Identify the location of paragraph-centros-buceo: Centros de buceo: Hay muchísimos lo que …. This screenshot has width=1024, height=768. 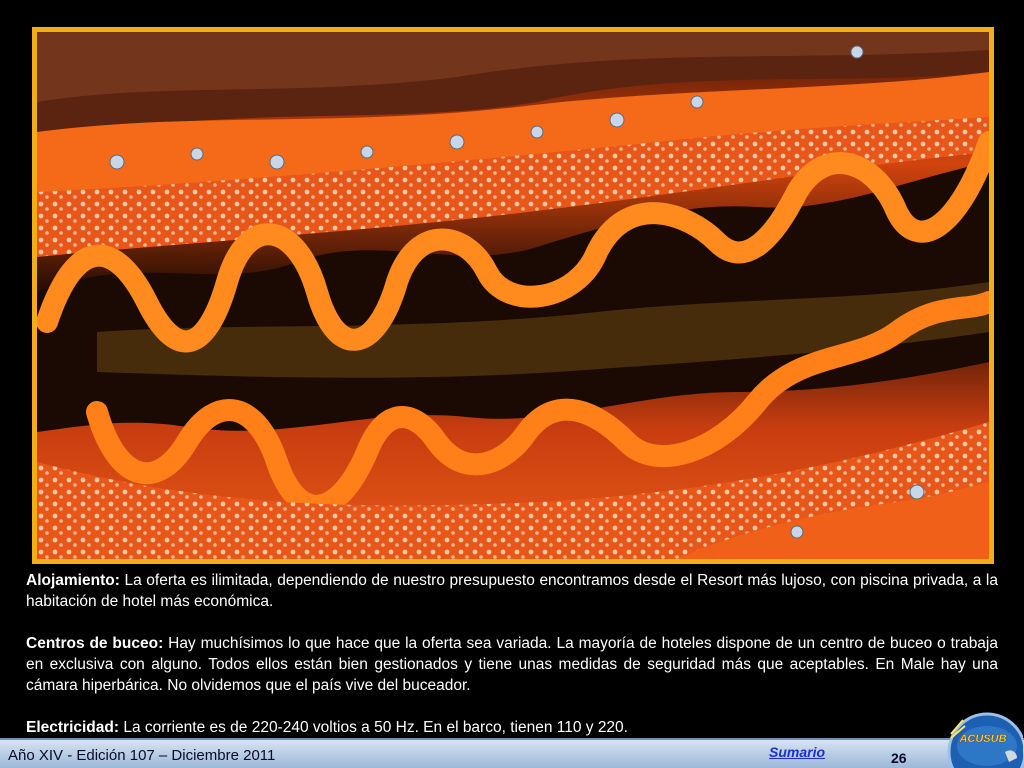
(512, 664).